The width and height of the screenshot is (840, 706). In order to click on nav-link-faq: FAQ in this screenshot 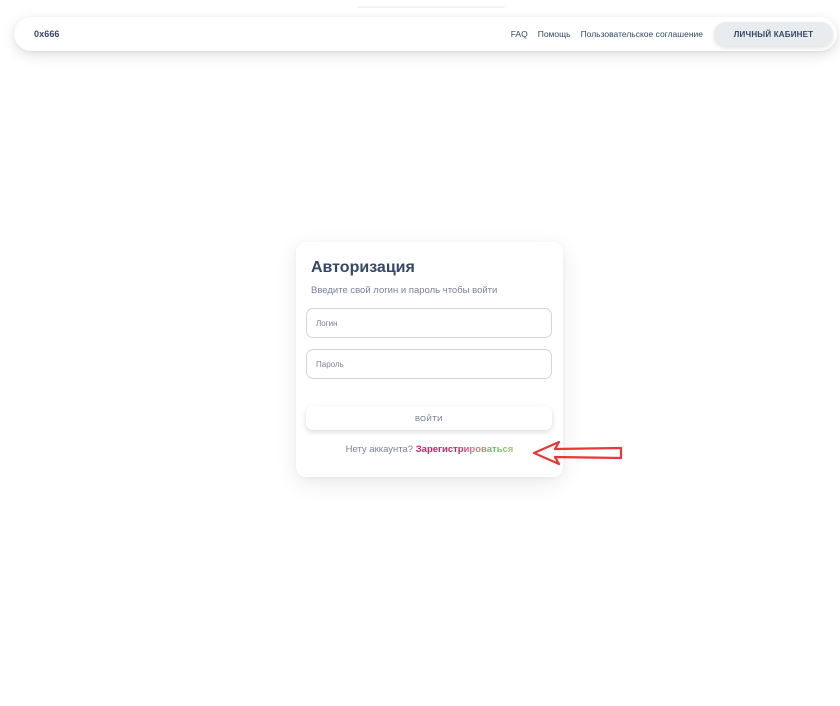, I will do `click(519, 34)`.